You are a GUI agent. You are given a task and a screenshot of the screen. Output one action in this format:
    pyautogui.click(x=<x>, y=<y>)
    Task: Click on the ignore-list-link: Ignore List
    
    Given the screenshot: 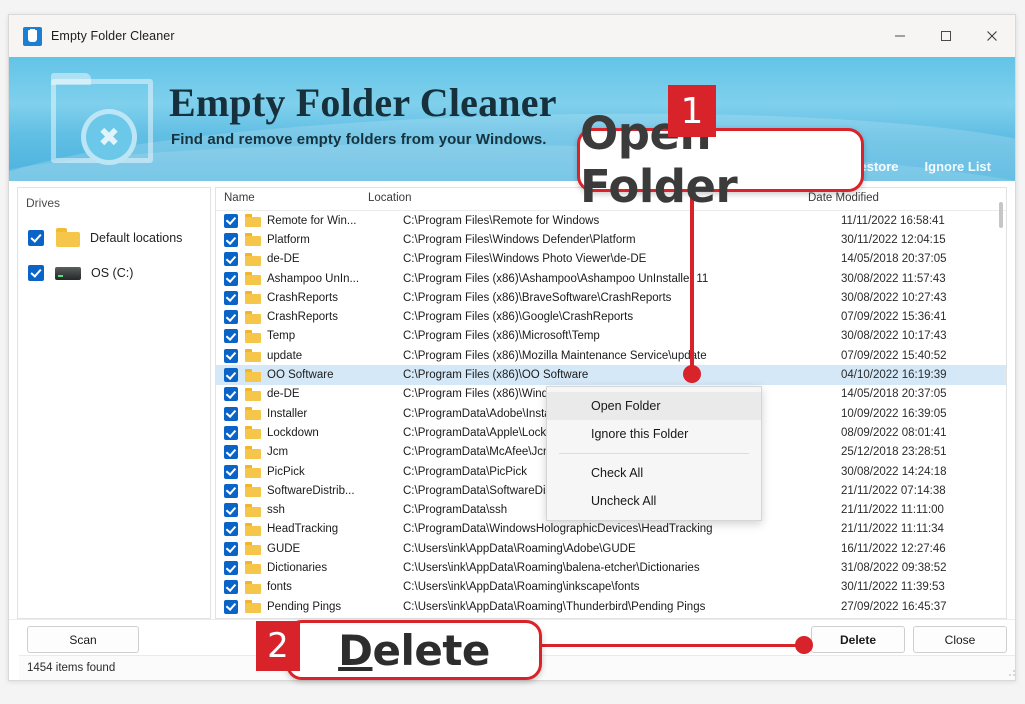 What is the action you would take?
    pyautogui.click(x=958, y=166)
    